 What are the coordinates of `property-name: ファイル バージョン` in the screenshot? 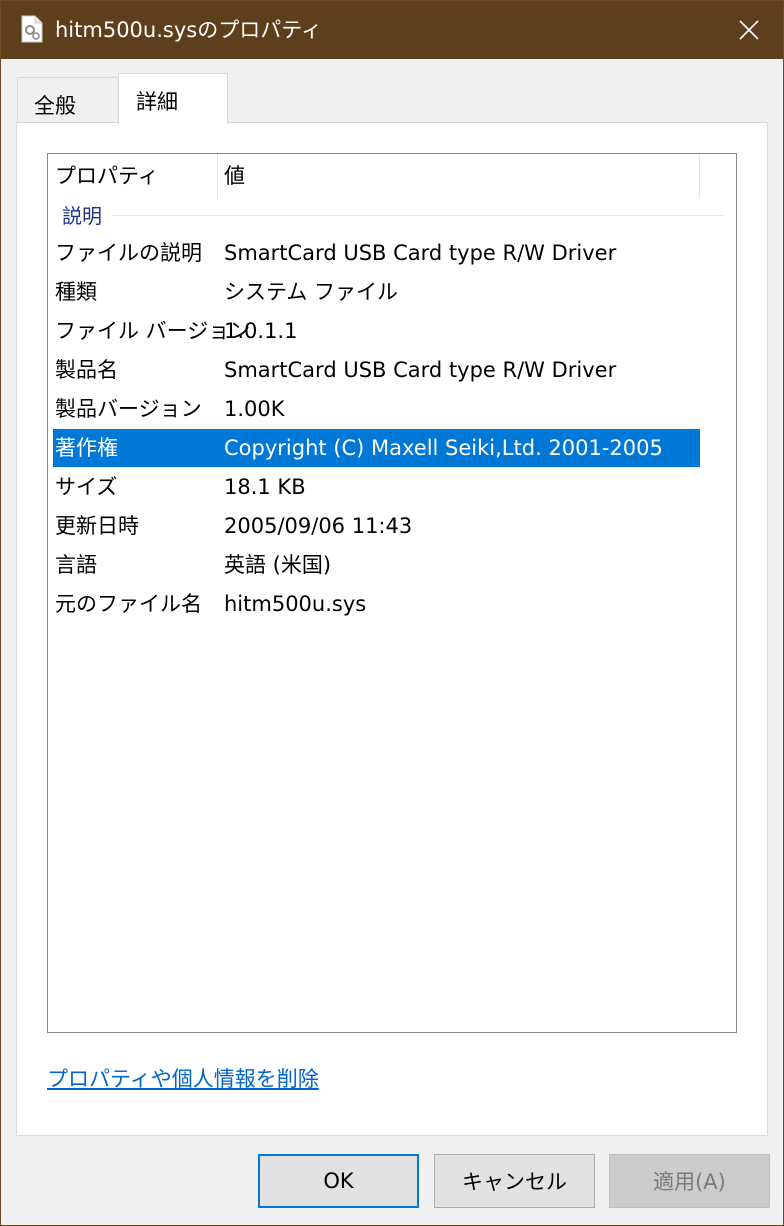 It's located at (153, 331).